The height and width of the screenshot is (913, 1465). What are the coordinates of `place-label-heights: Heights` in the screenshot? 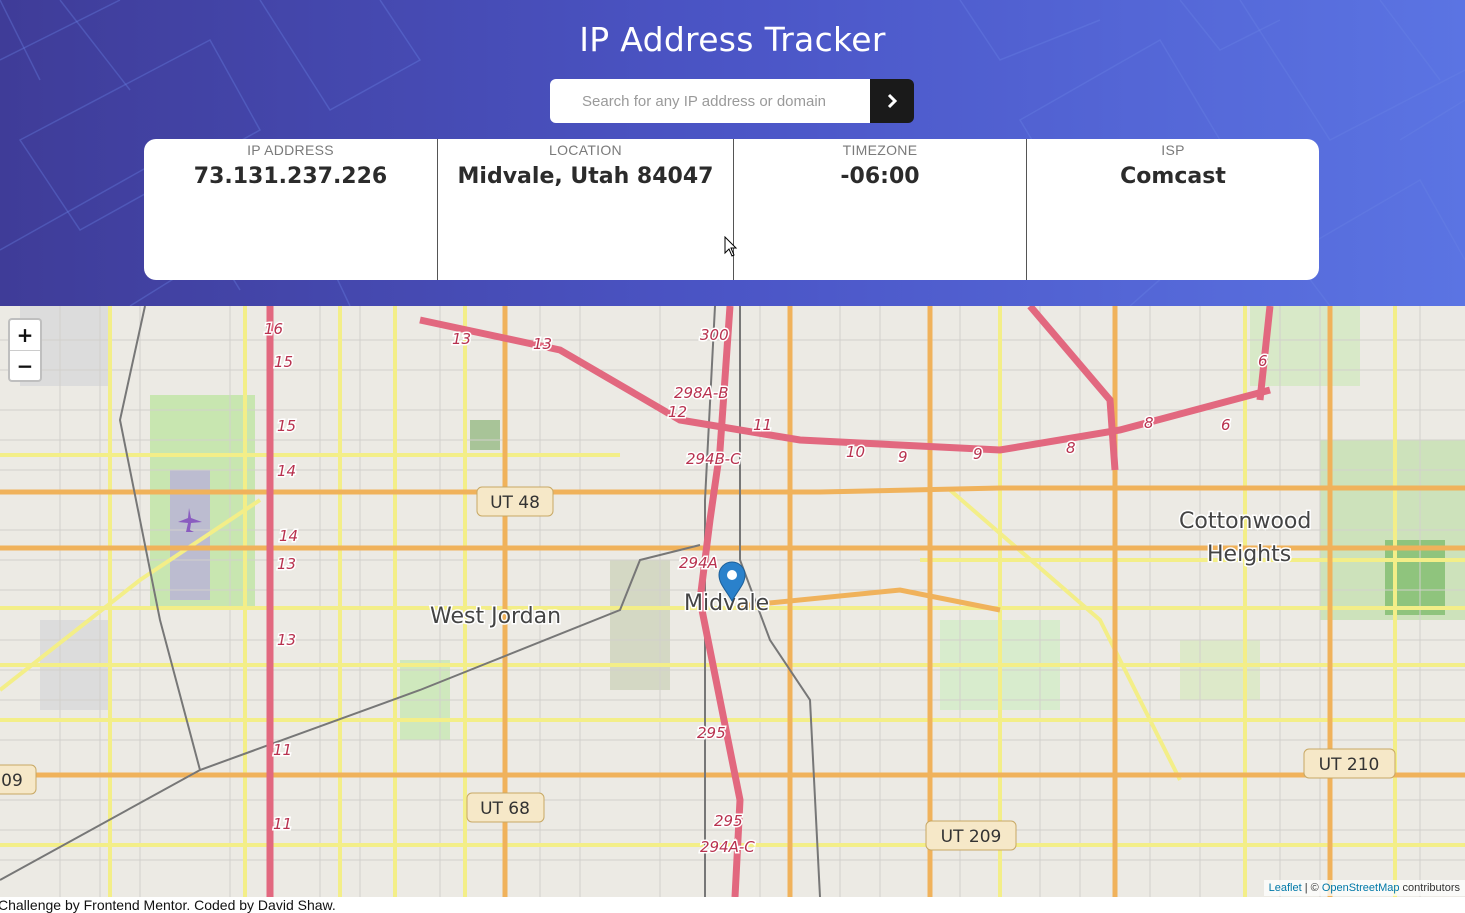 It's located at (1249, 554).